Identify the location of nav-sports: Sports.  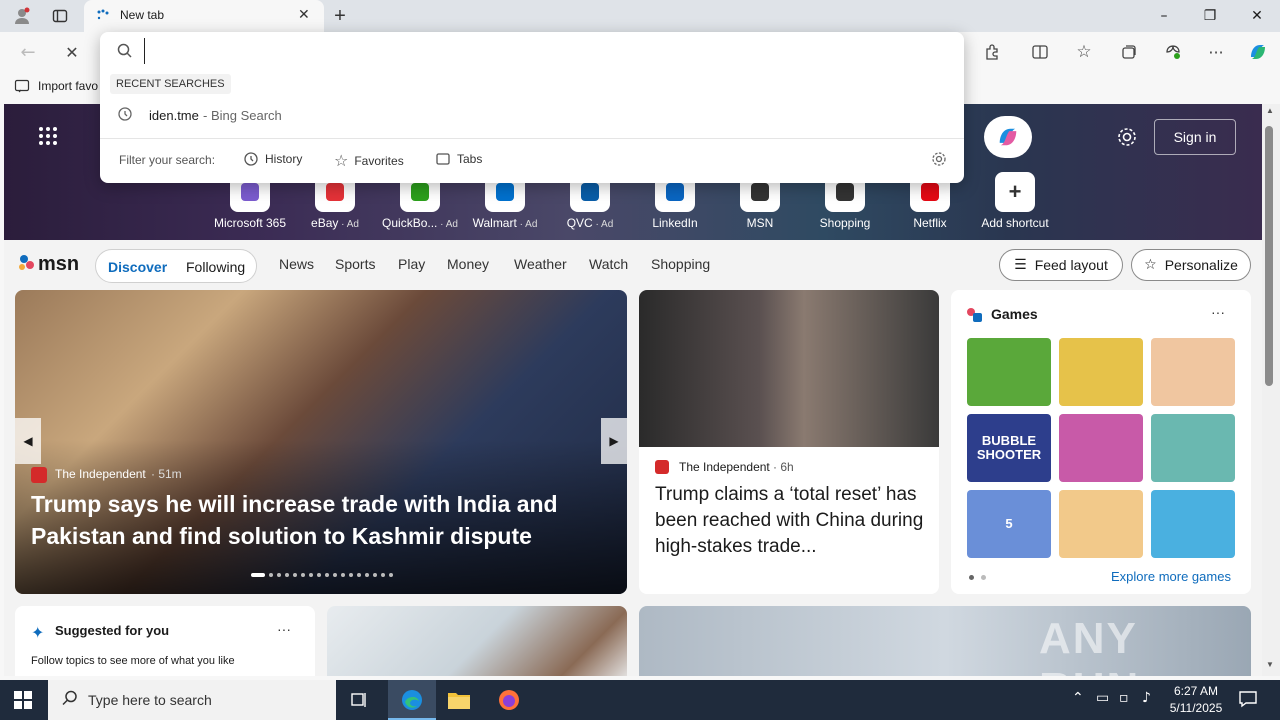
(355, 264).